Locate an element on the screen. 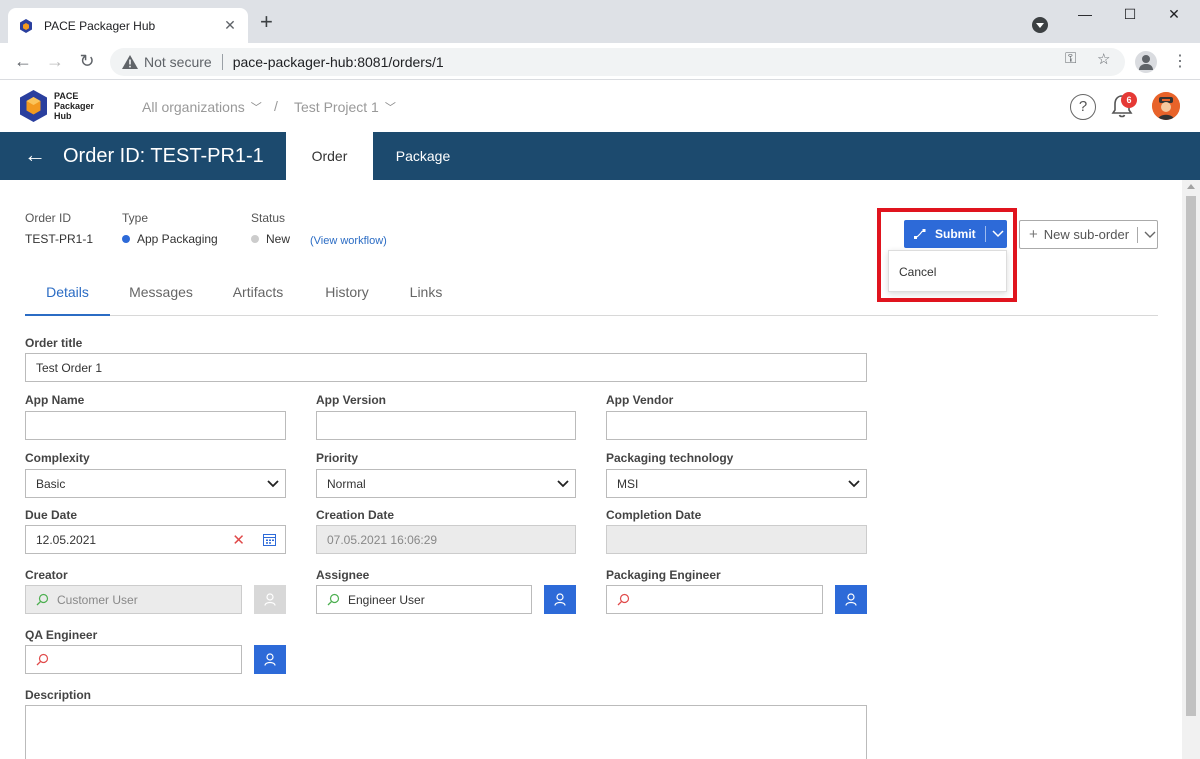 The image size is (1200, 759). omnibox-divider is located at coordinates (222, 62).